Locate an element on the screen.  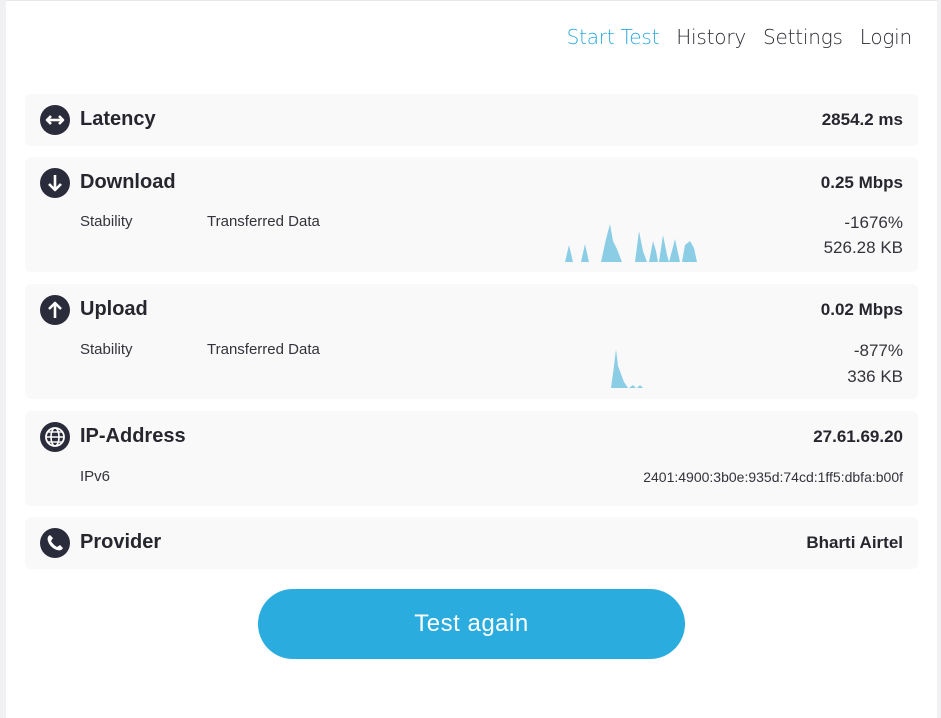
latency-card: Latency 2854.2 ms is located at coordinates (471, 120).